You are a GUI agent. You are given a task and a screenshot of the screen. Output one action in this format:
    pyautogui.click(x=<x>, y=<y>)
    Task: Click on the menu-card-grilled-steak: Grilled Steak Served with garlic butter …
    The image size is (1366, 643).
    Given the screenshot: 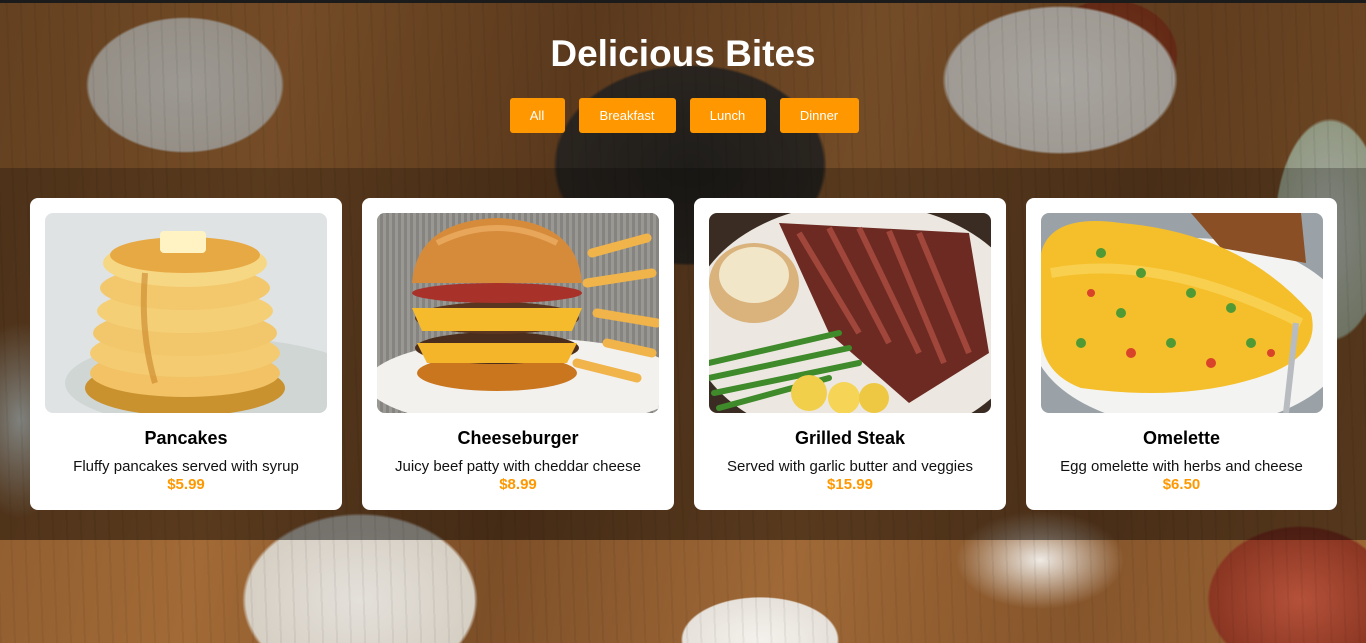 What is the action you would take?
    pyautogui.click(x=850, y=354)
    